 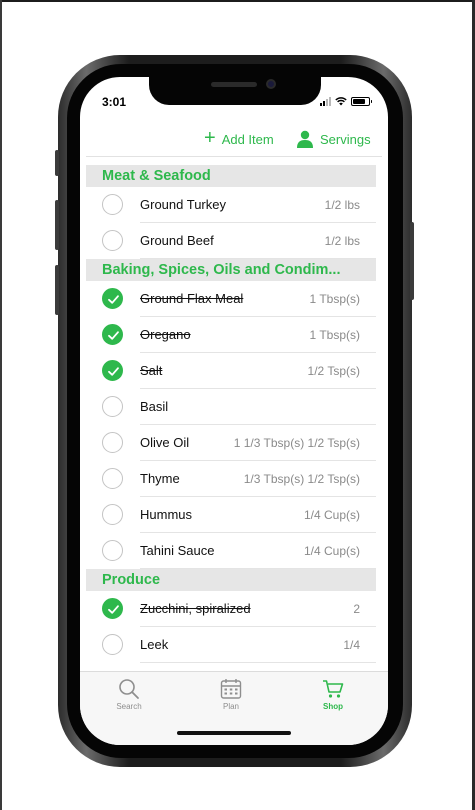 I want to click on item-quantity: 2, so click(x=356, y=609).